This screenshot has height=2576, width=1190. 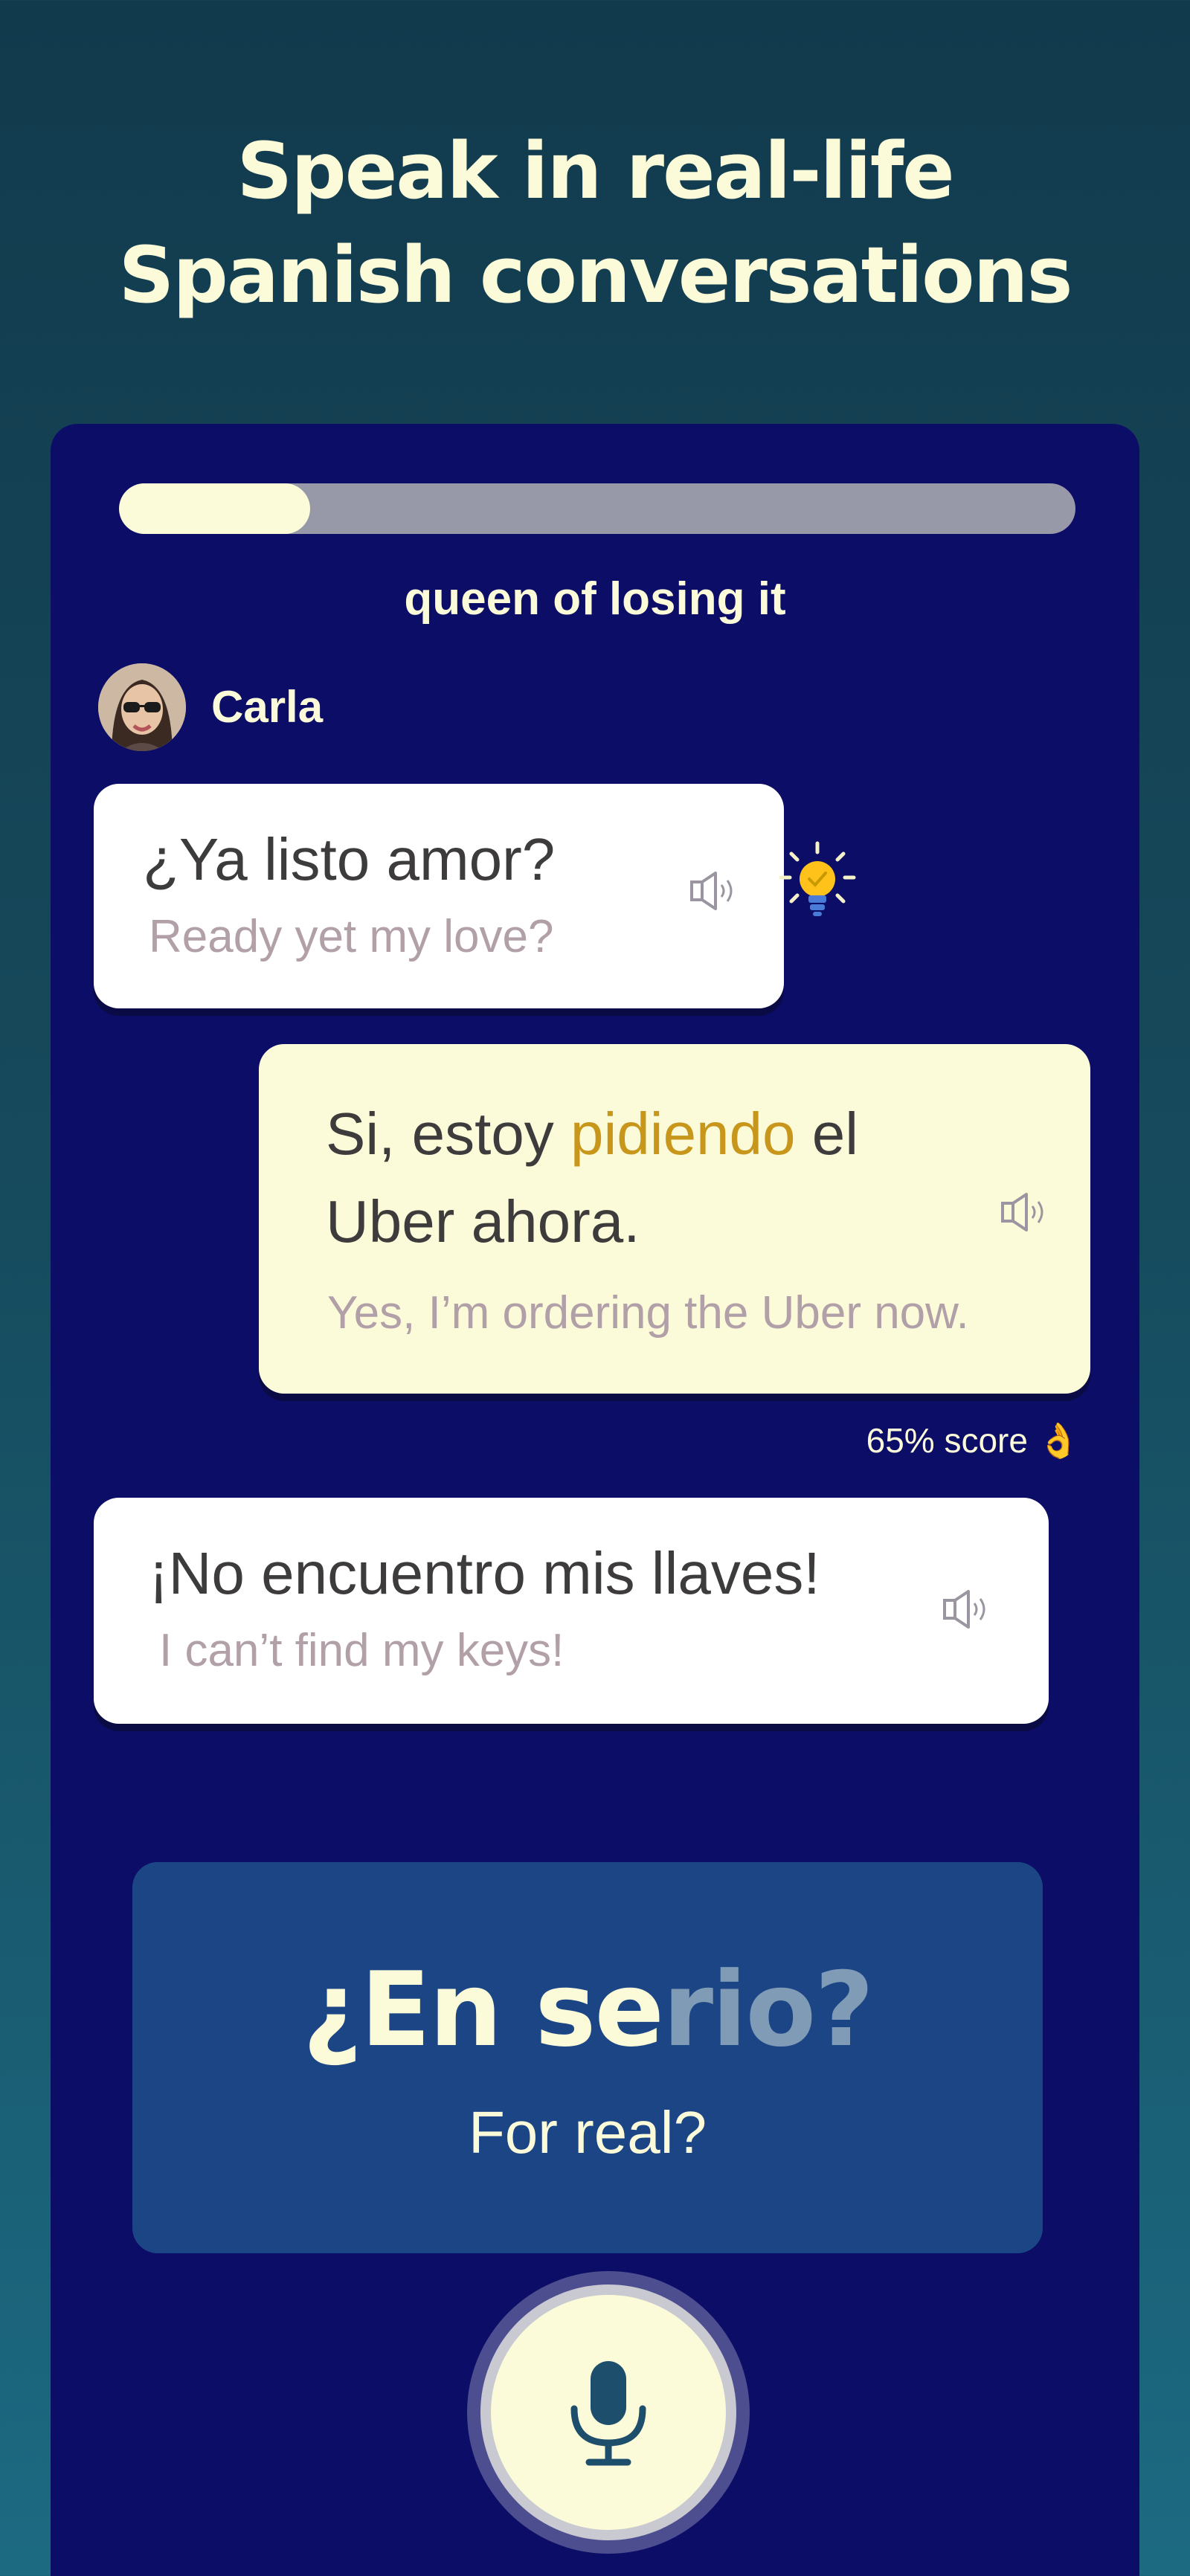 I want to click on message-text-before: Si, estoy, so click(x=449, y=1134).